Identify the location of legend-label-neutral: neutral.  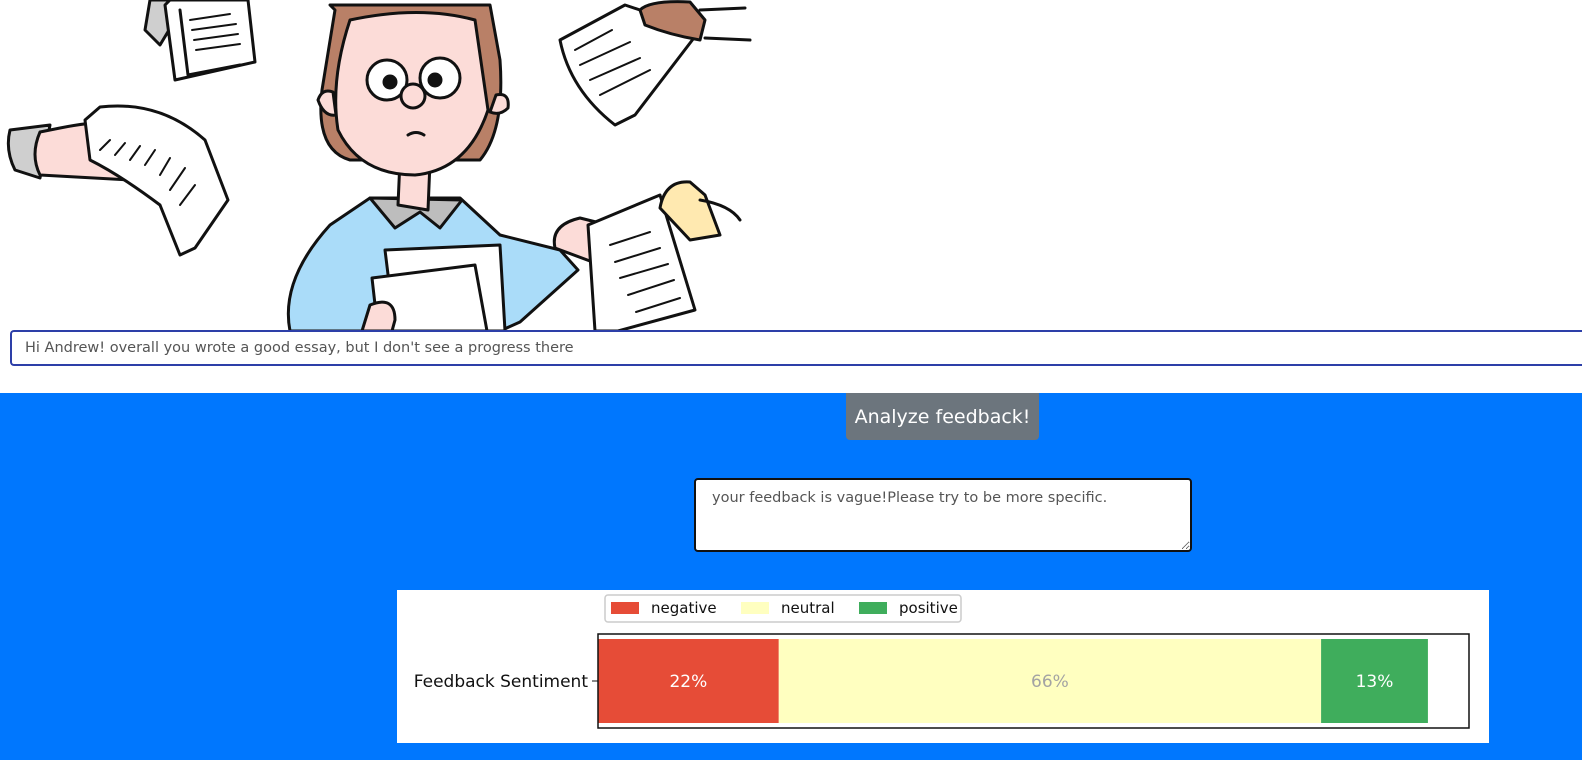
(808, 608).